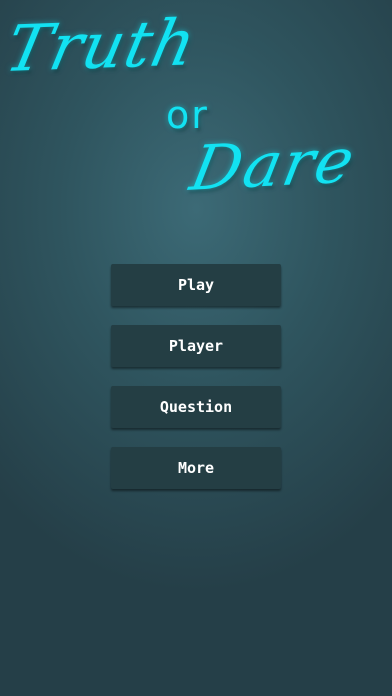 The height and width of the screenshot is (696, 392). I want to click on logo-word-dare: Dare, so click(273, 164).